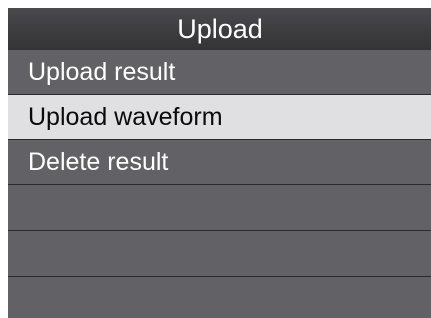 The image size is (431, 318). I want to click on page-title: Upload, so click(219, 29).